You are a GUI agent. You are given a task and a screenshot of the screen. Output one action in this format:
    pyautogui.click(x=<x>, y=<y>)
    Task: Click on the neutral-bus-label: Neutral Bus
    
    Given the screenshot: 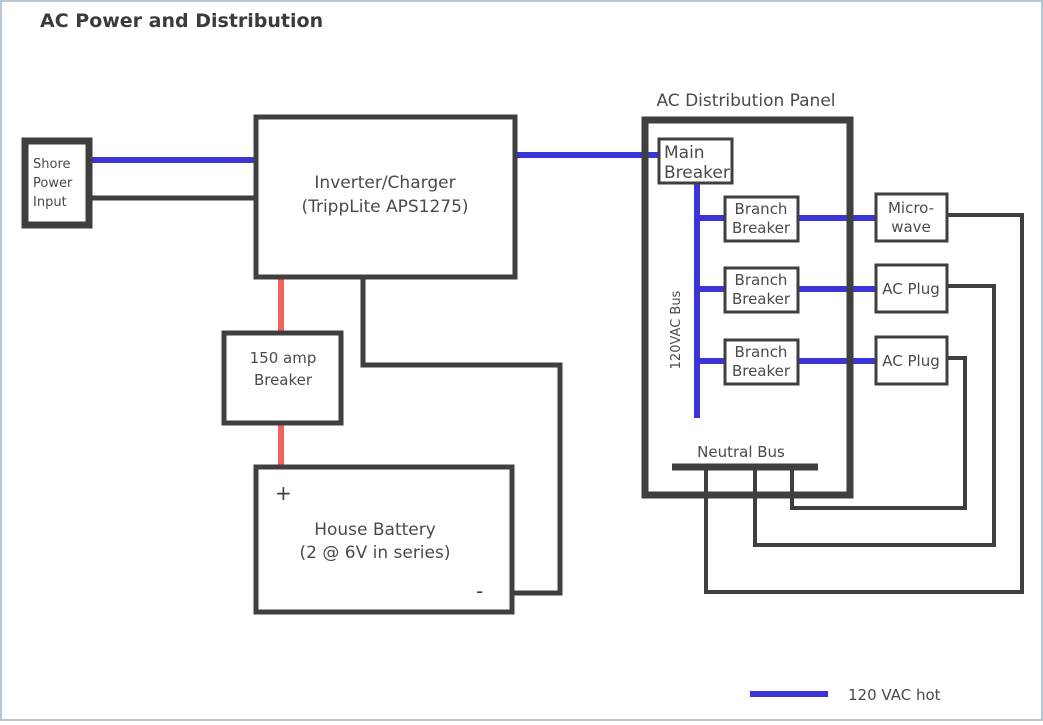 What is the action you would take?
    pyautogui.click(x=741, y=452)
    